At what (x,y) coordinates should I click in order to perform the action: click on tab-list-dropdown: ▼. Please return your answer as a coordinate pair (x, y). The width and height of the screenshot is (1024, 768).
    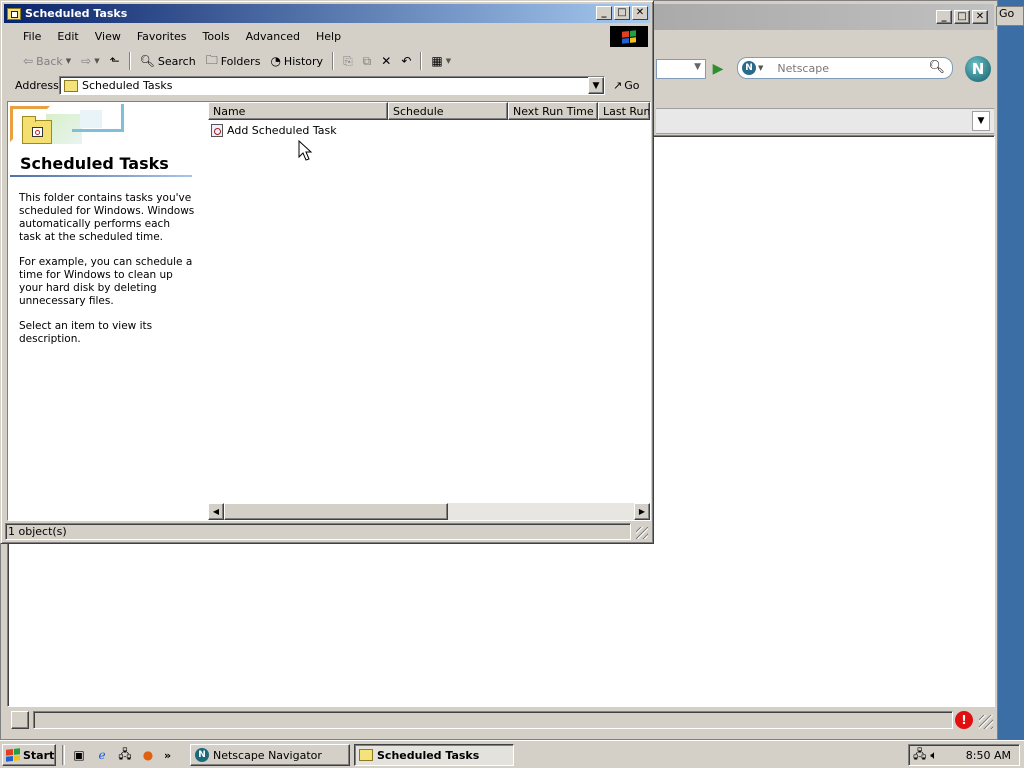
    Looking at the image, I should click on (981, 121).